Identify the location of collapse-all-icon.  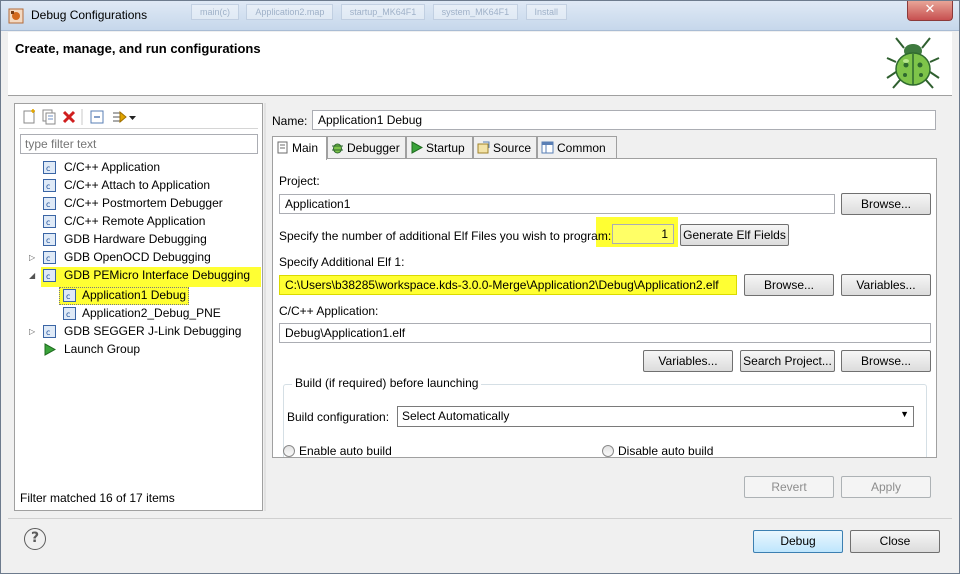
(97, 117).